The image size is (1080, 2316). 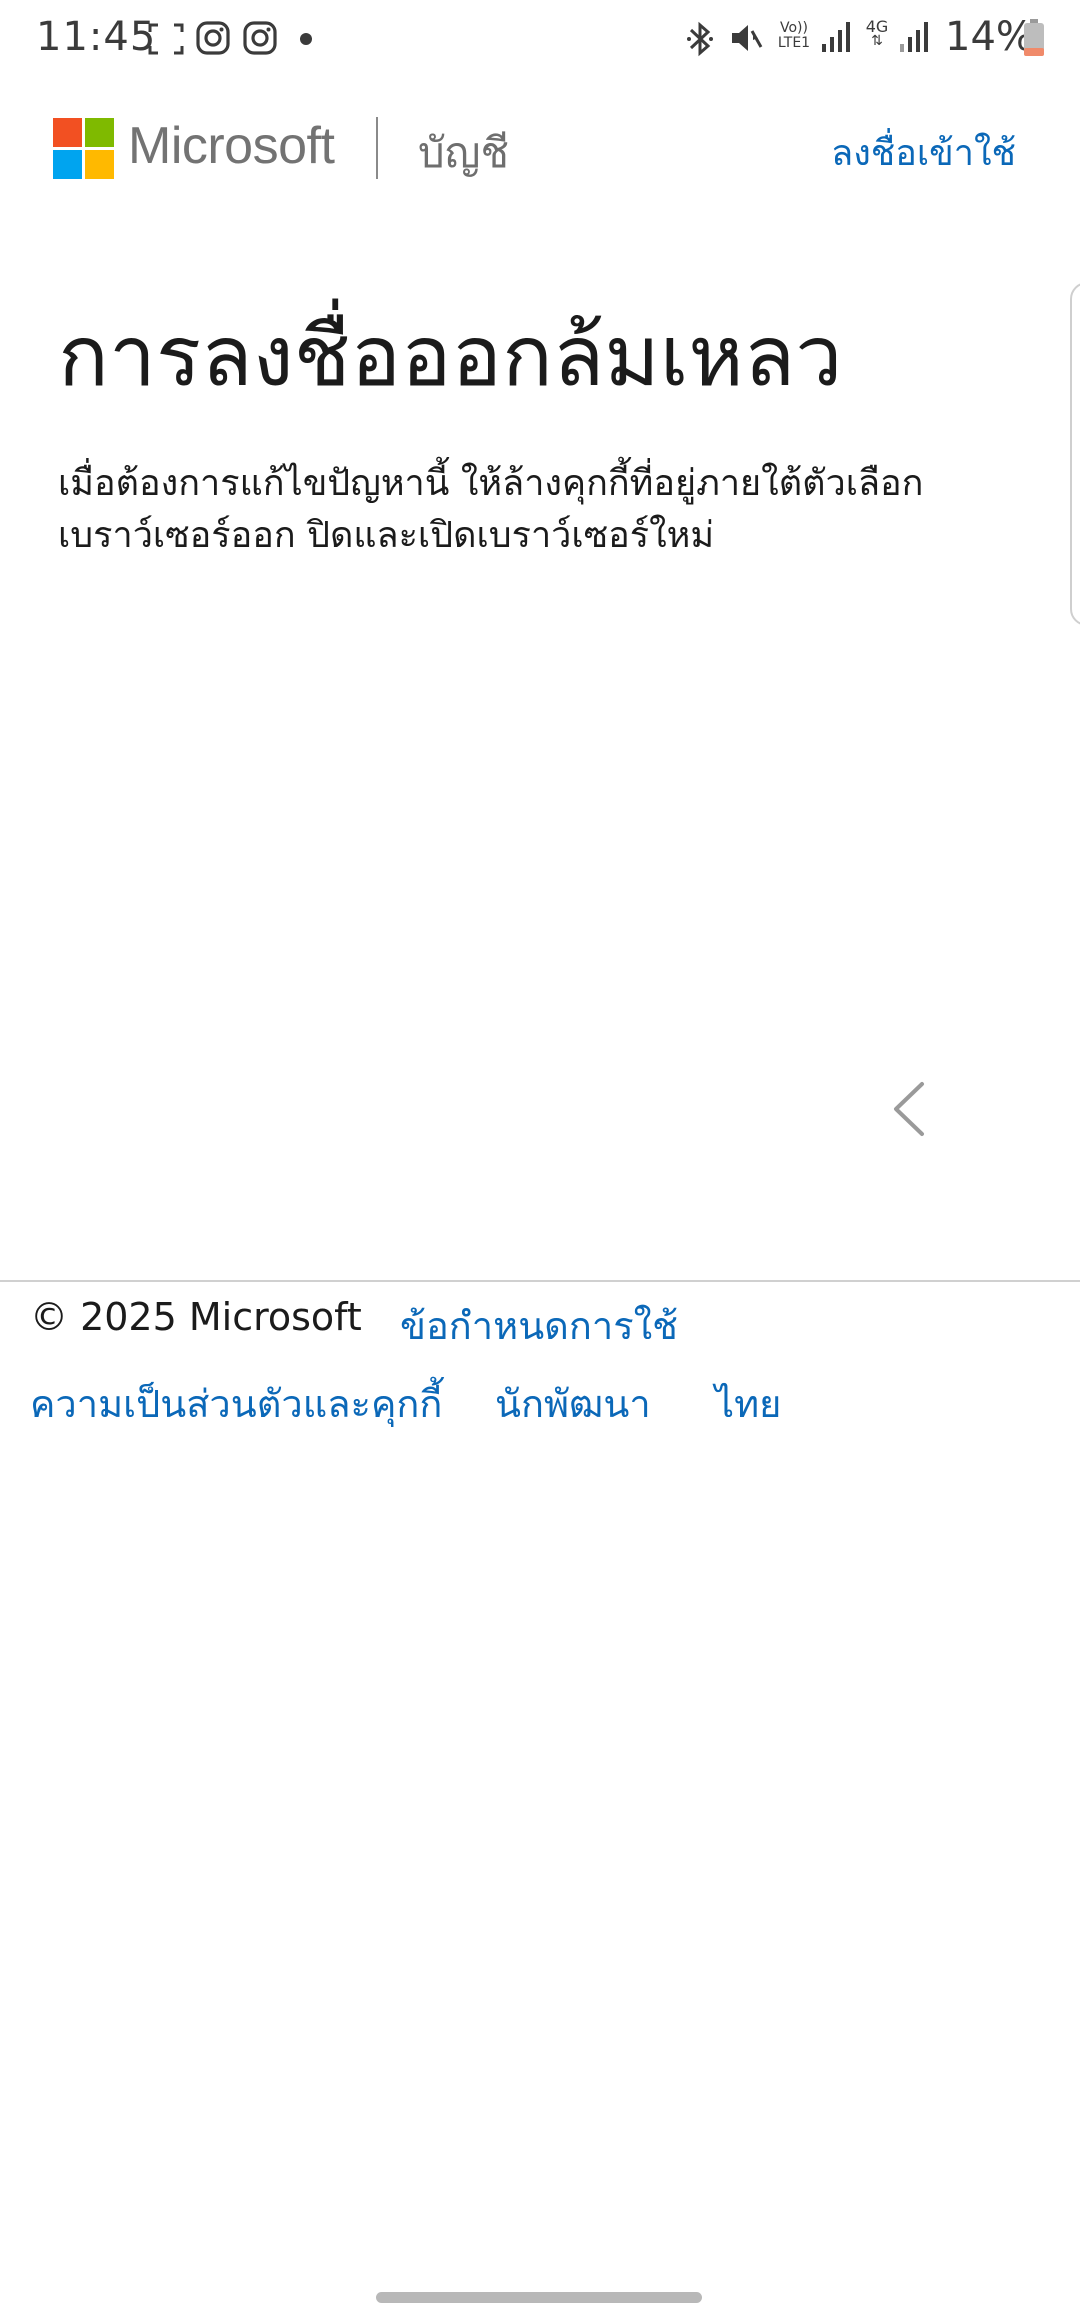 I want to click on battery-percent: 14%, so click(x=989, y=37).